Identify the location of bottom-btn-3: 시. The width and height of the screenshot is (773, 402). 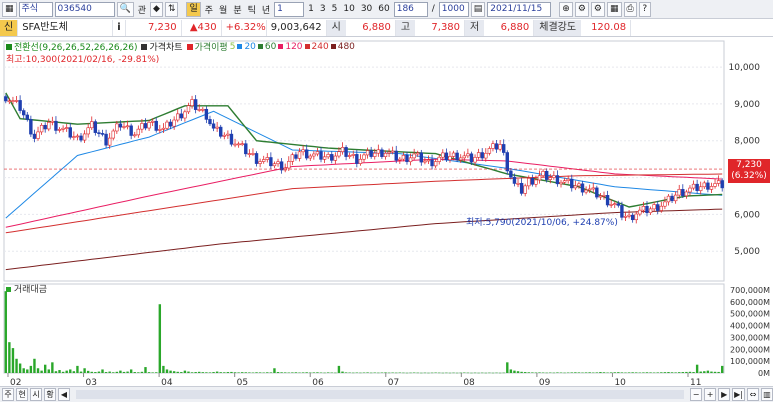
(36, 394).